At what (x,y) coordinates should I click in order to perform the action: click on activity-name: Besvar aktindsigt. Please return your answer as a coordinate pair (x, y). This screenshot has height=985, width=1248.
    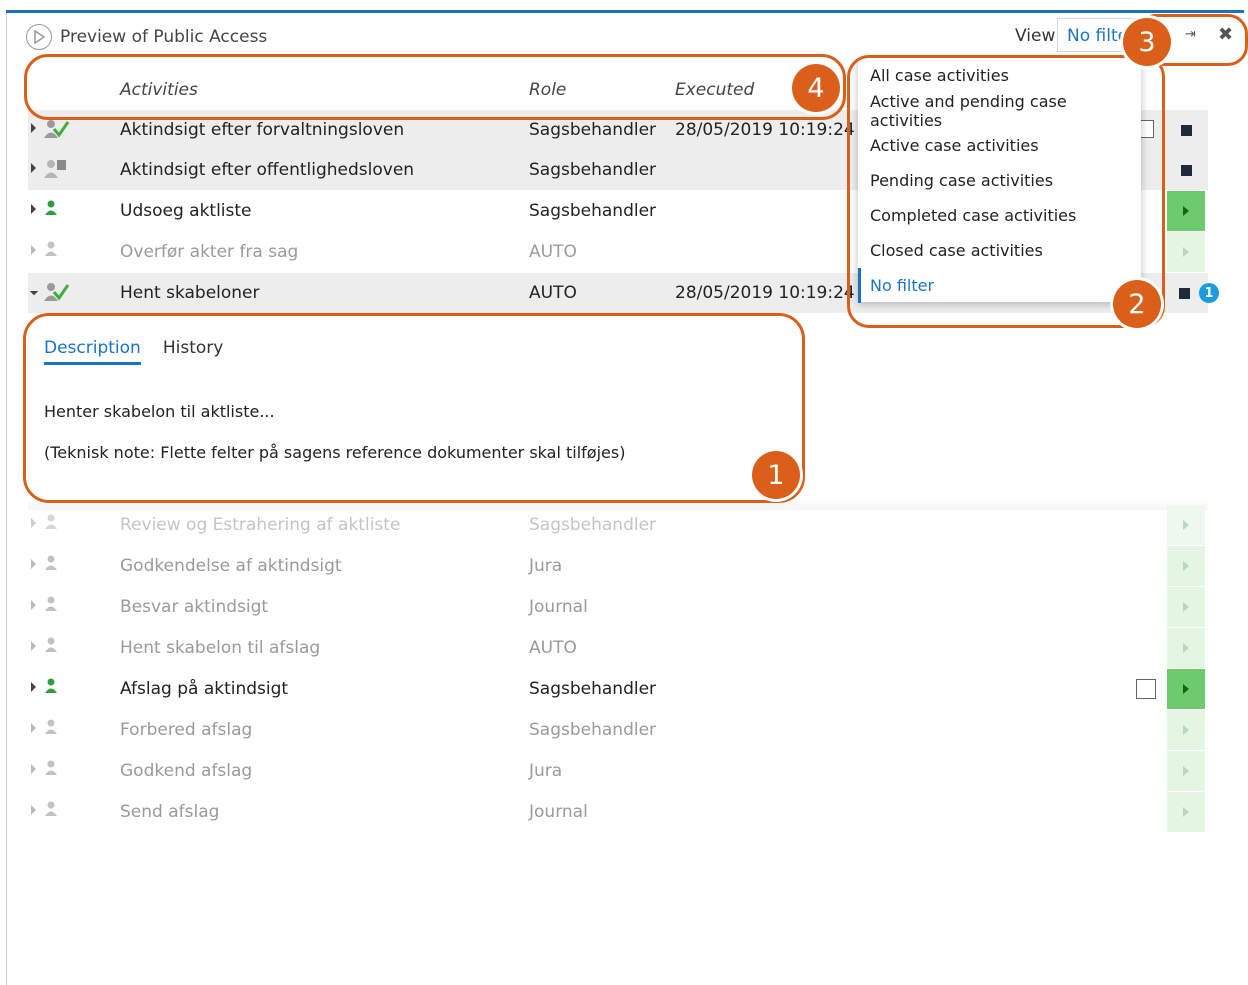
    Looking at the image, I should click on (194, 607).